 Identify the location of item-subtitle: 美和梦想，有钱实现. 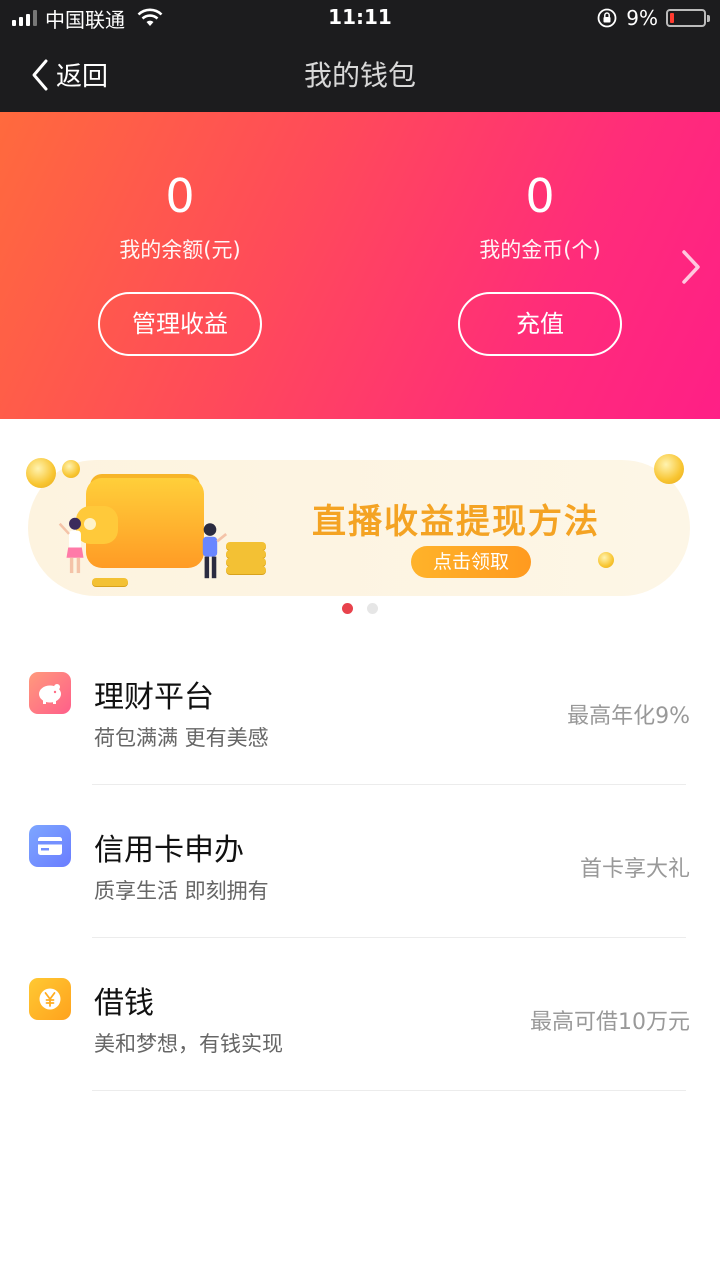
(188, 1044).